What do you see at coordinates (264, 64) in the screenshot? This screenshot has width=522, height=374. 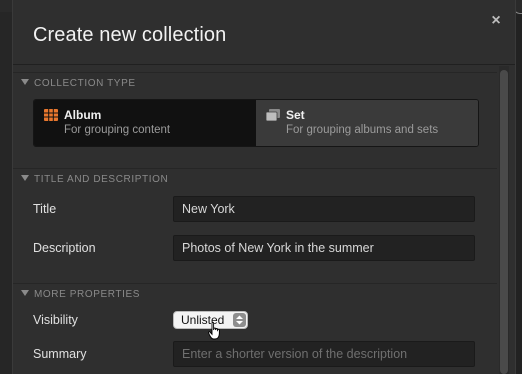 I see `title-divider` at bounding box center [264, 64].